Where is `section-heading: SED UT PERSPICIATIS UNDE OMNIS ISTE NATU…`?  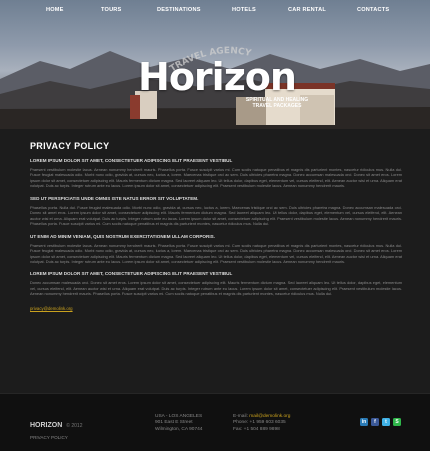 section-heading: SED UT PERSPICIATIS UNDE OMNIS ISTE NATU… is located at coordinates (114, 198).